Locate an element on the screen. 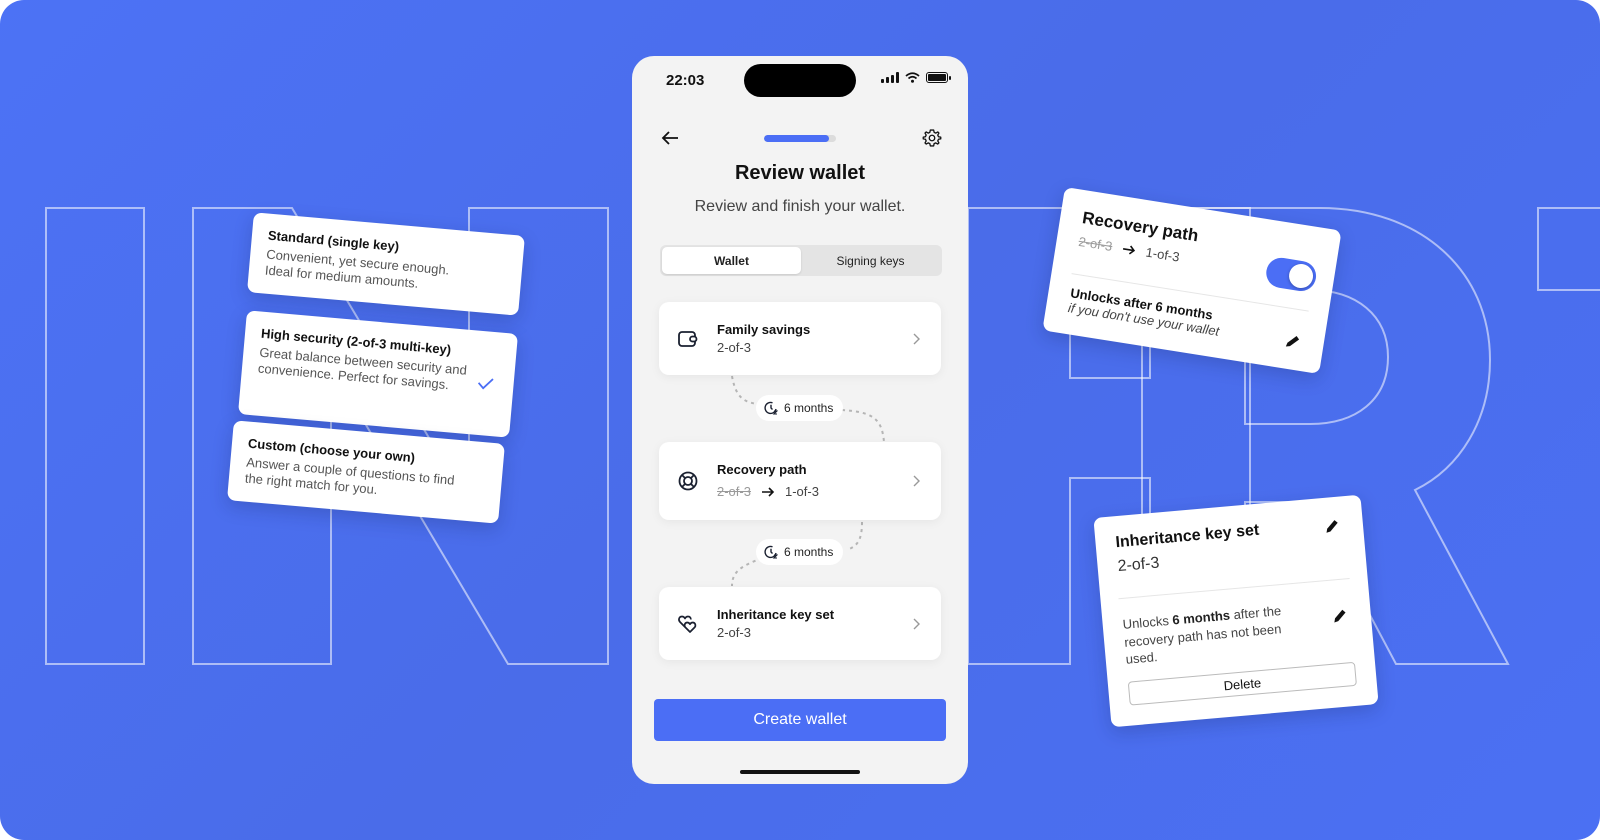 This screenshot has width=1600, height=840. create-wallet-button: Create wallet is located at coordinates (800, 720).